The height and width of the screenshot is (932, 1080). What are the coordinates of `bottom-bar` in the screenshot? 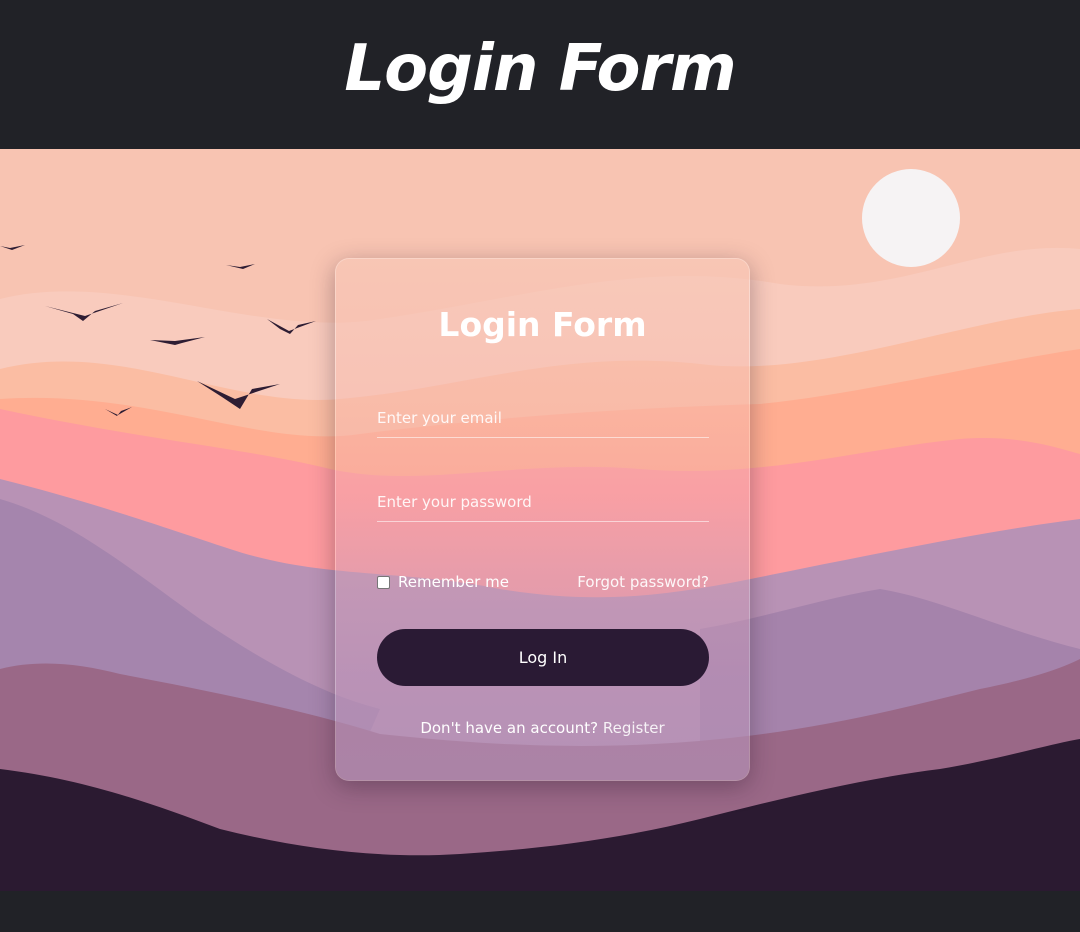 It's located at (540, 911).